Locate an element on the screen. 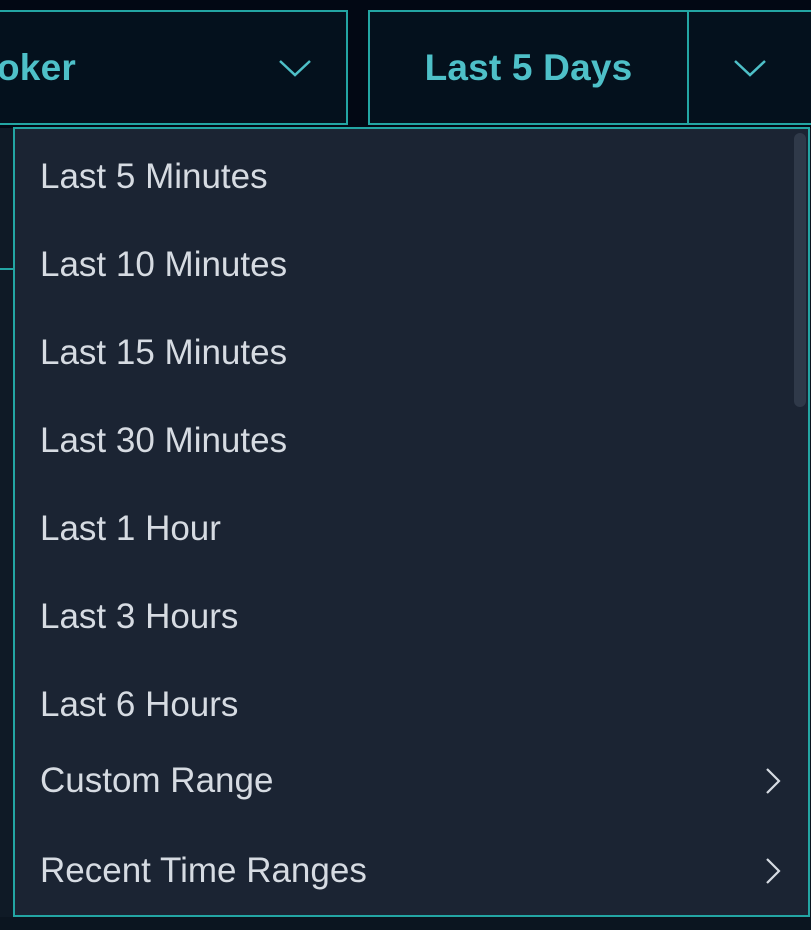 The height and width of the screenshot is (930, 811). option-last-3-hours: Last 3 Hours is located at coordinates (401, 617).